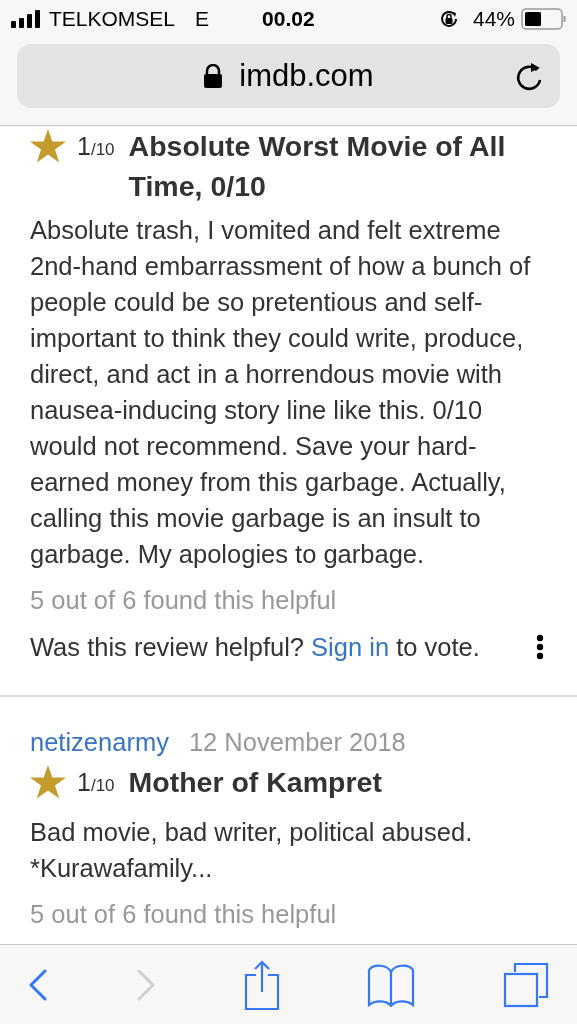 The image size is (577, 1024). Describe the element at coordinates (112, 19) in the screenshot. I see `carrier-name: TELKOMSEL` at that location.